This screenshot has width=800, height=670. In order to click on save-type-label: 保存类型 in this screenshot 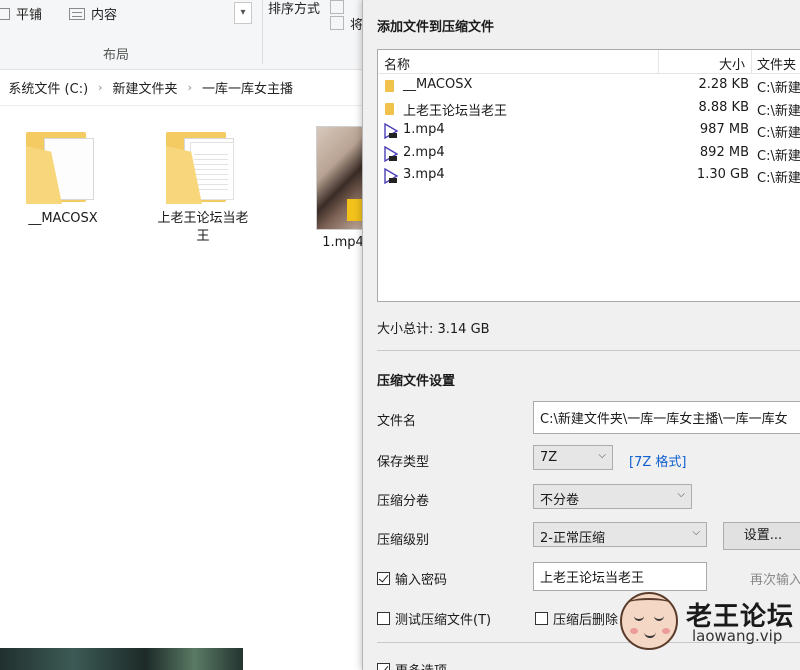, I will do `click(403, 462)`.